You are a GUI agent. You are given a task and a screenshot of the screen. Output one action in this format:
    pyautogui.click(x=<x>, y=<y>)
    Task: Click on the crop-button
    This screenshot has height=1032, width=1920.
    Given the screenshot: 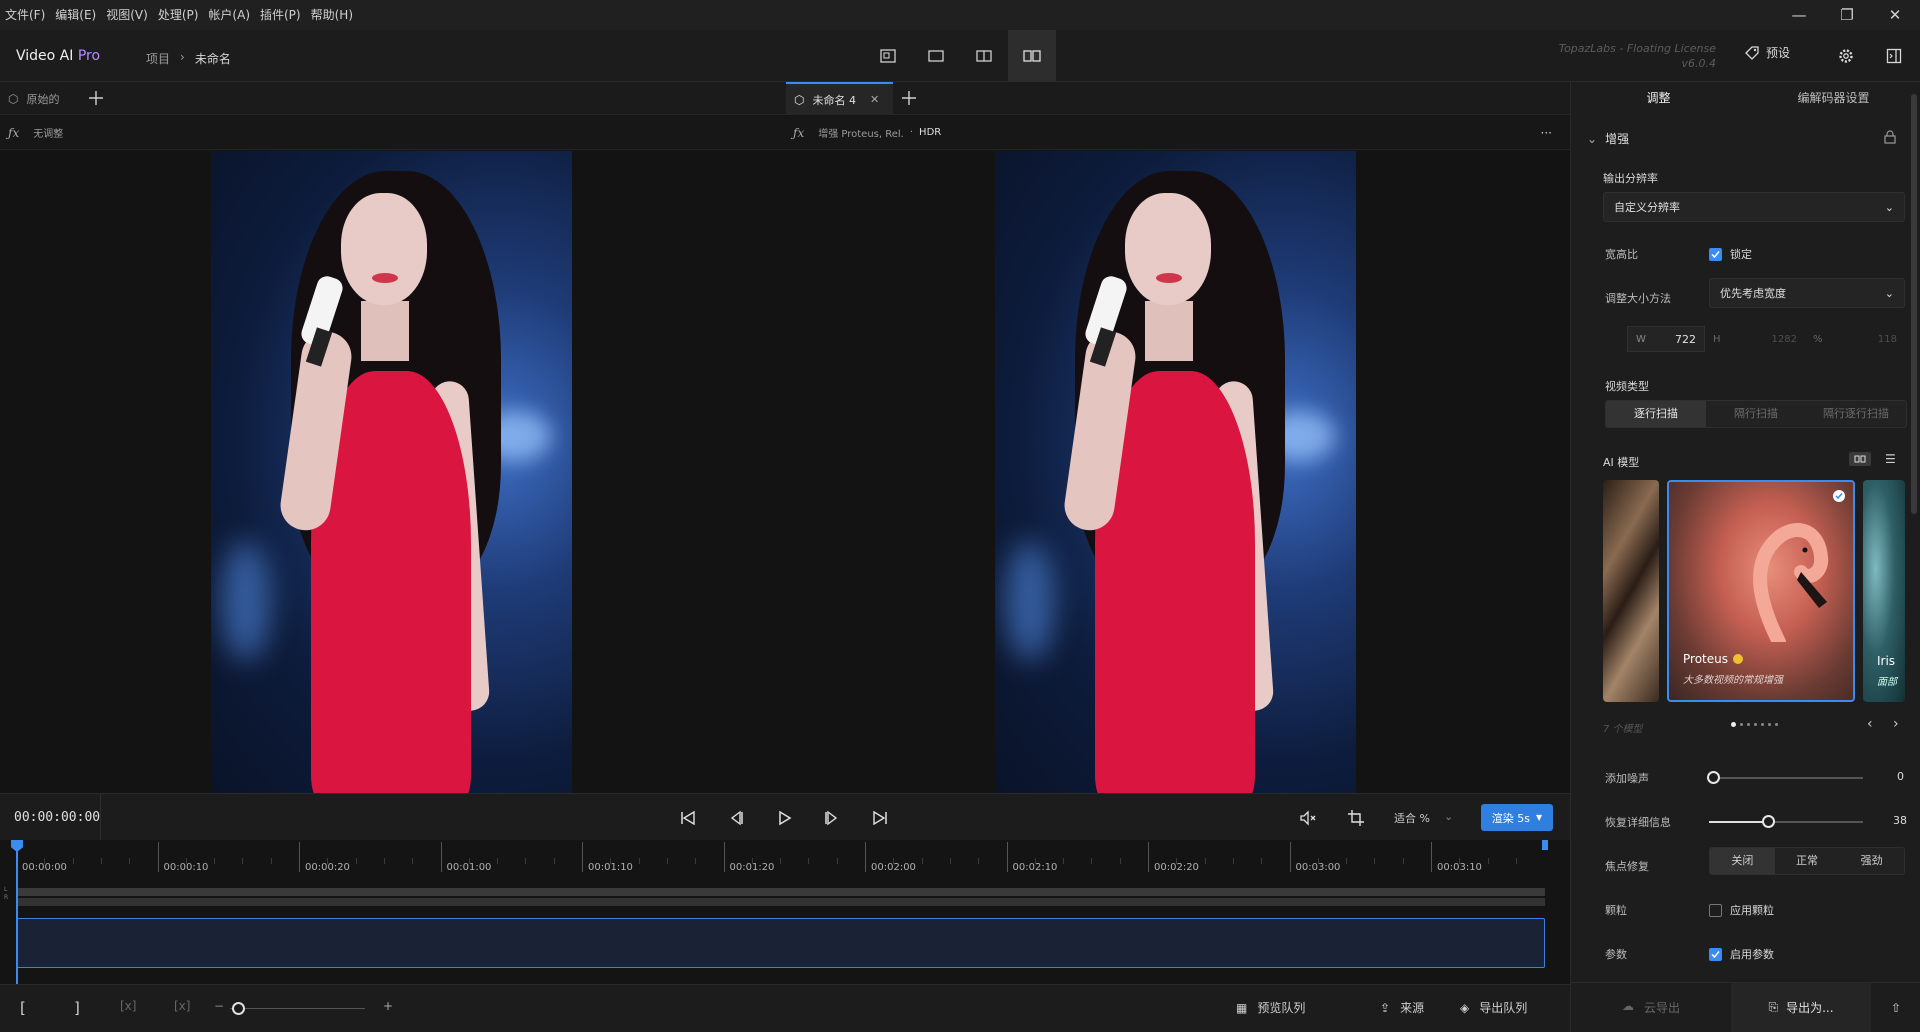 What is the action you would take?
    pyautogui.click(x=1356, y=818)
    